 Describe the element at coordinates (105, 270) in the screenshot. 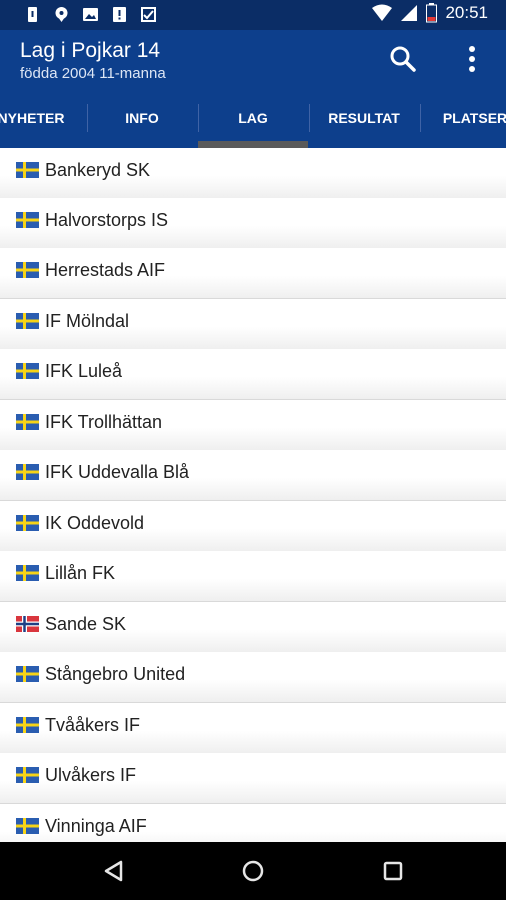

I see `team-name: Herrestads AIF` at that location.